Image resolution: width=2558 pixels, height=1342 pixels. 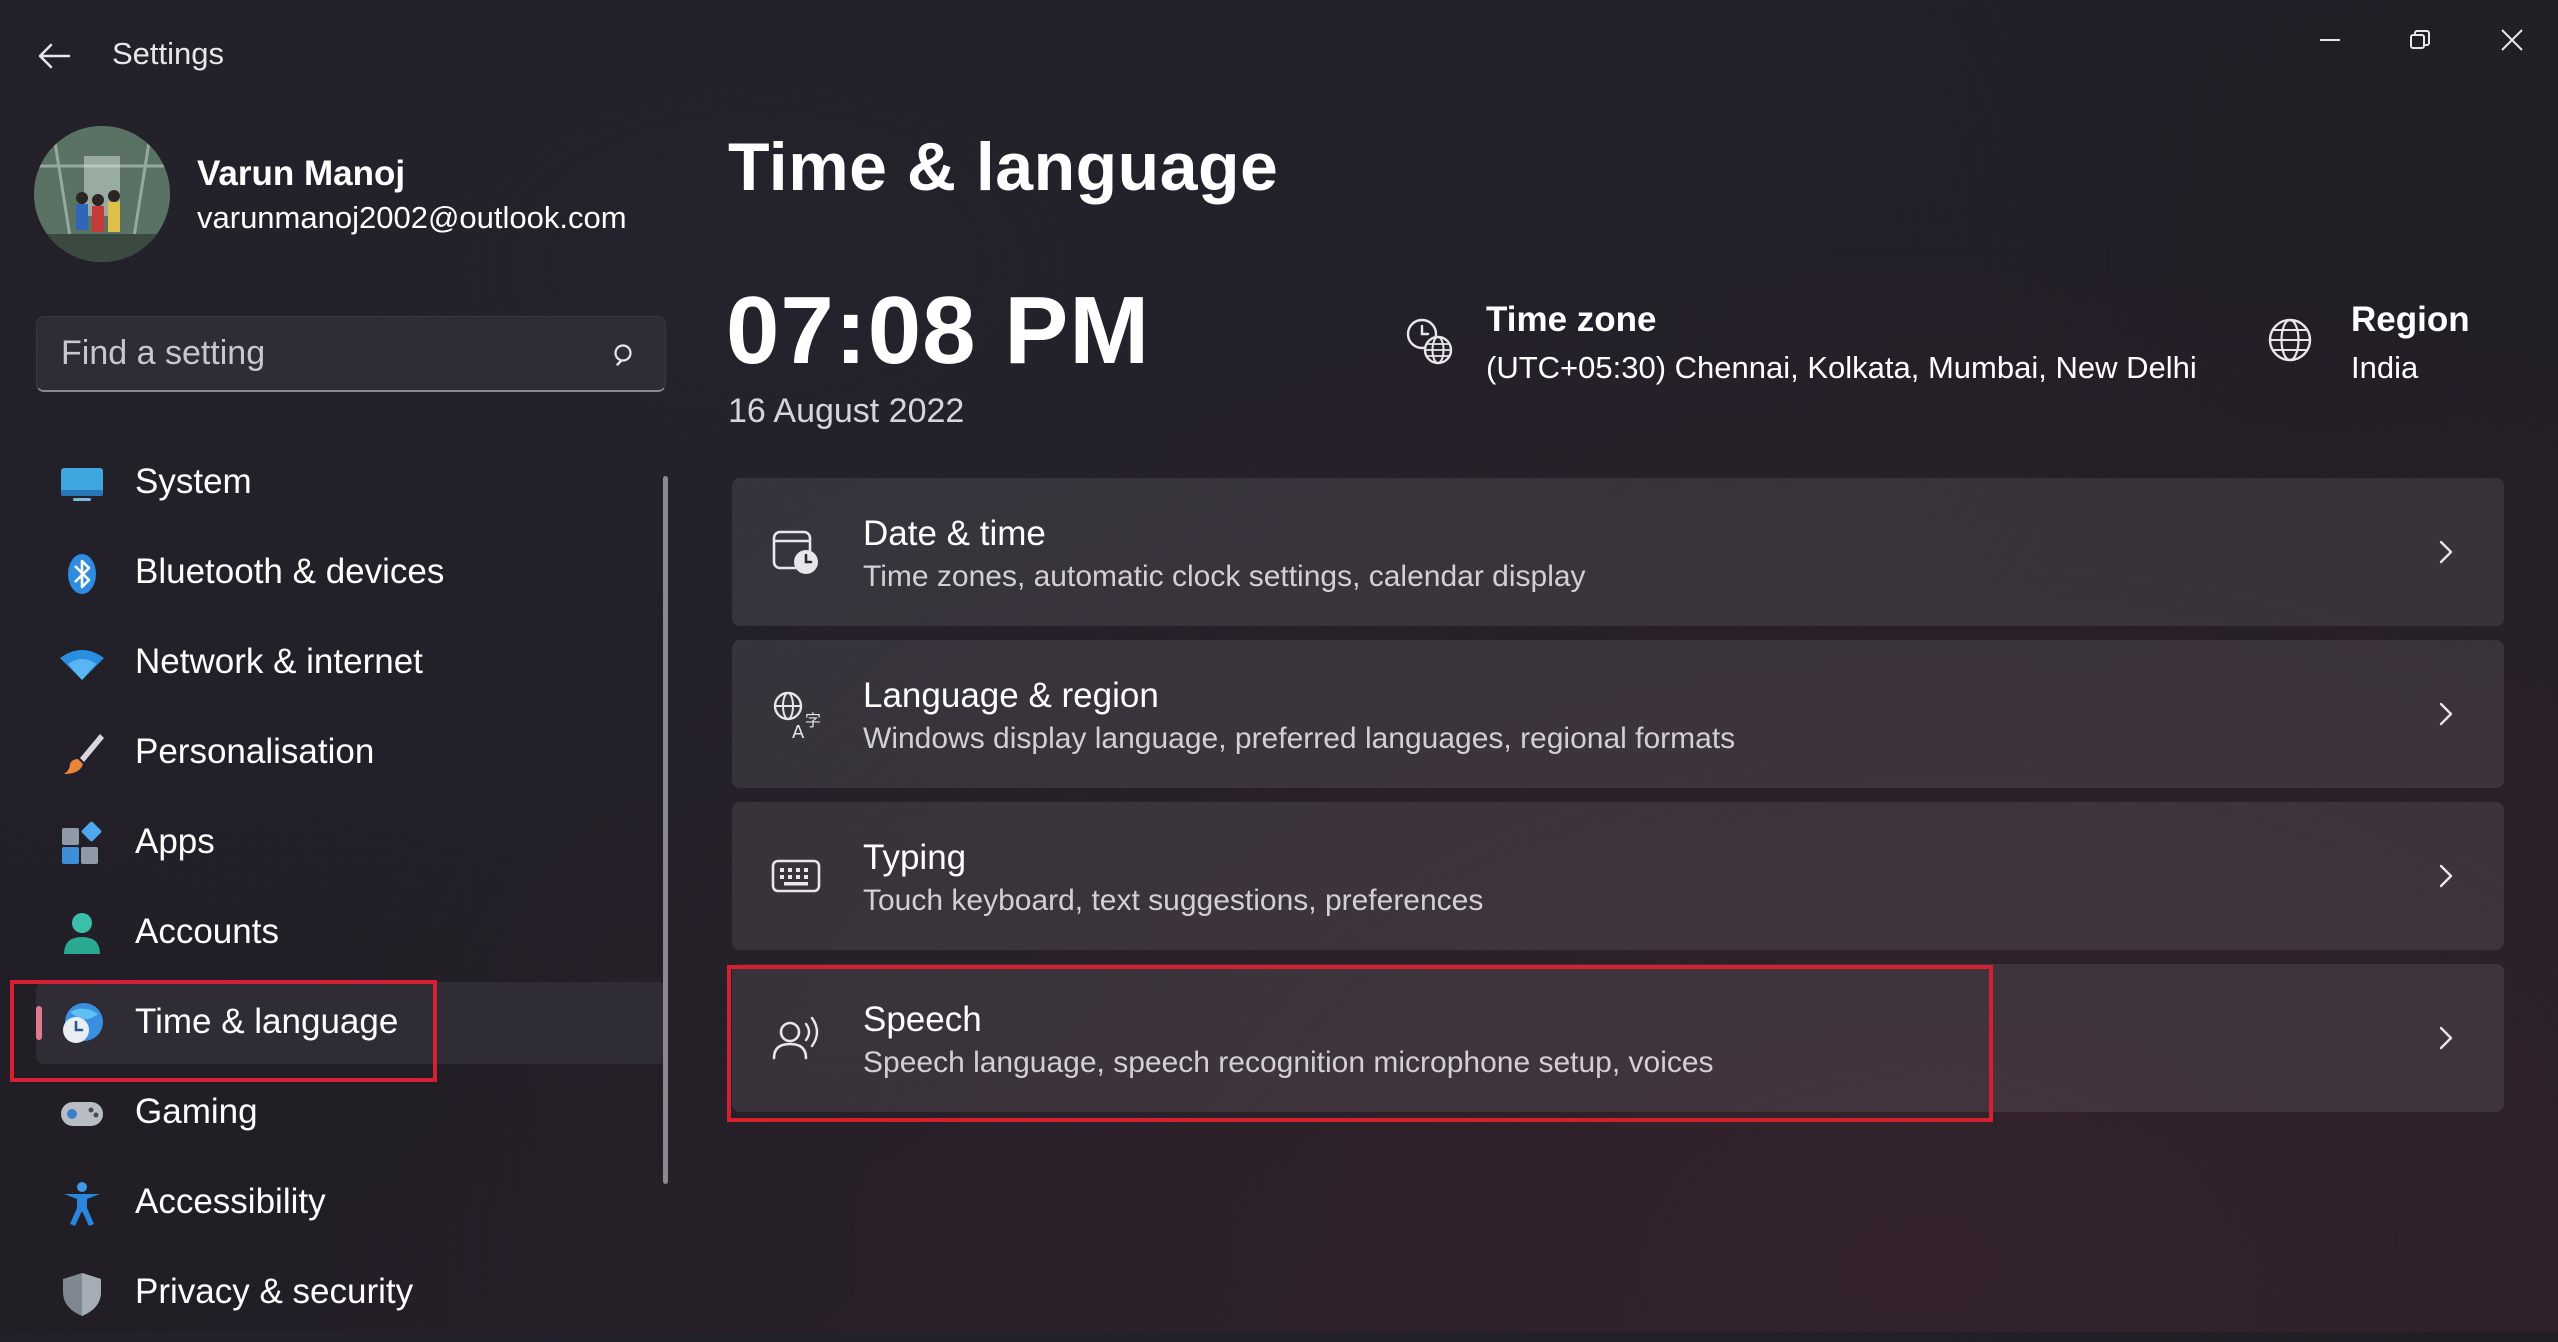 I want to click on back-button, so click(x=54, y=56).